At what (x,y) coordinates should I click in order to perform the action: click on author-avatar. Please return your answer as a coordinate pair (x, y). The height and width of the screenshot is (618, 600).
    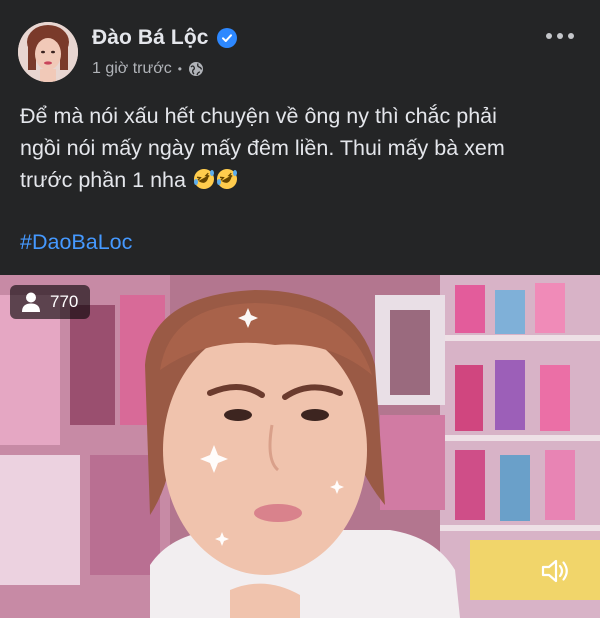
    Looking at the image, I should click on (48, 52).